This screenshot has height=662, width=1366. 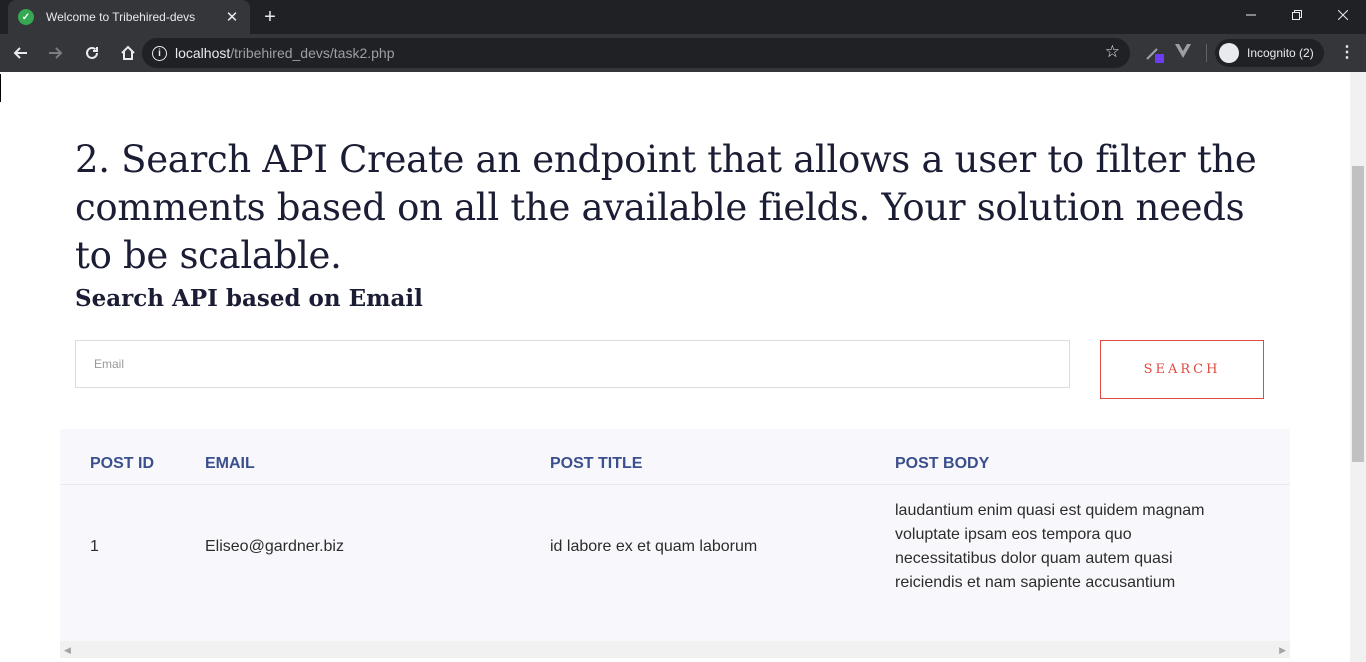 I want to click on cell-post-id: 1, so click(x=94, y=546).